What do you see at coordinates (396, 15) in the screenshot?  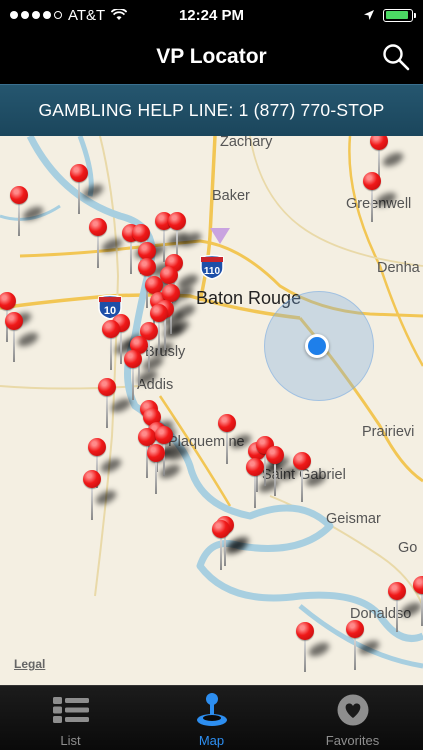 I see `battery-level-fill` at bounding box center [396, 15].